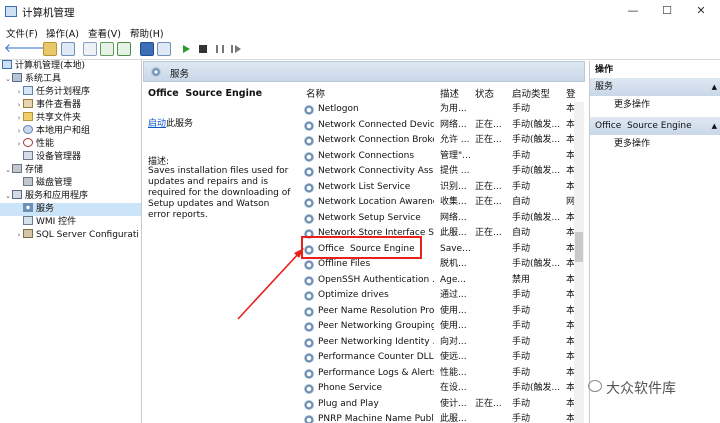 The height and width of the screenshot is (423, 720). What do you see at coordinates (70, 131) in the screenshot?
I see `tree-local-users: › 本地用户和组` at bounding box center [70, 131].